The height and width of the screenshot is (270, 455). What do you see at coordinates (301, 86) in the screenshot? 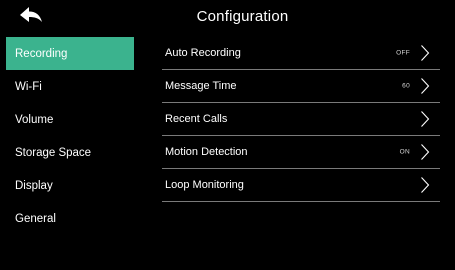
I see `setting-row-message-time: Message Time 60` at bounding box center [301, 86].